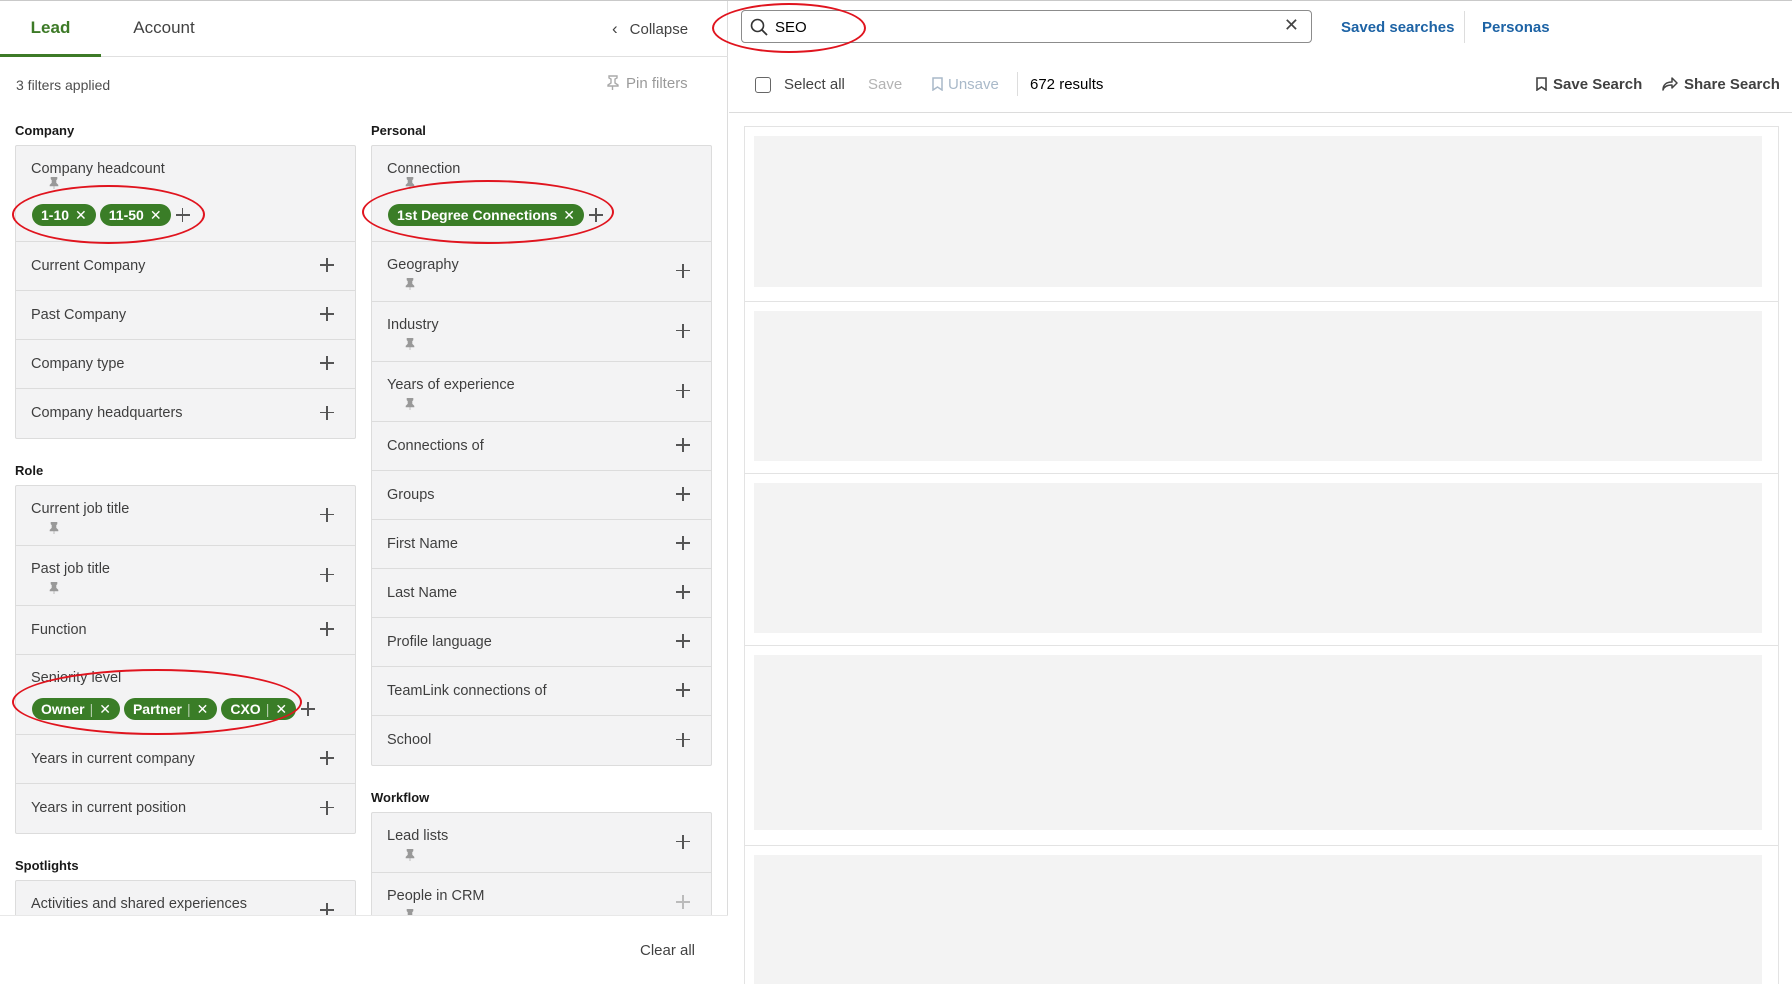  What do you see at coordinates (1258, 919) in the screenshot?
I see `loading-placeholder` at bounding box center [1258, 919].